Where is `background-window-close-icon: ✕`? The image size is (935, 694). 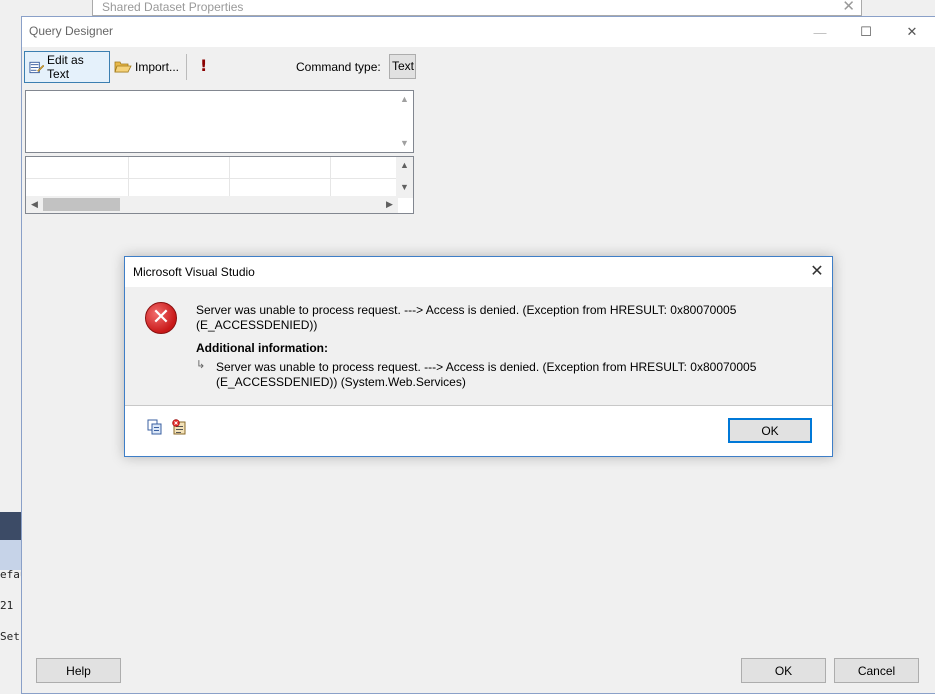 background-window-close-icon: ✕ is located at coordinates (848, 7).